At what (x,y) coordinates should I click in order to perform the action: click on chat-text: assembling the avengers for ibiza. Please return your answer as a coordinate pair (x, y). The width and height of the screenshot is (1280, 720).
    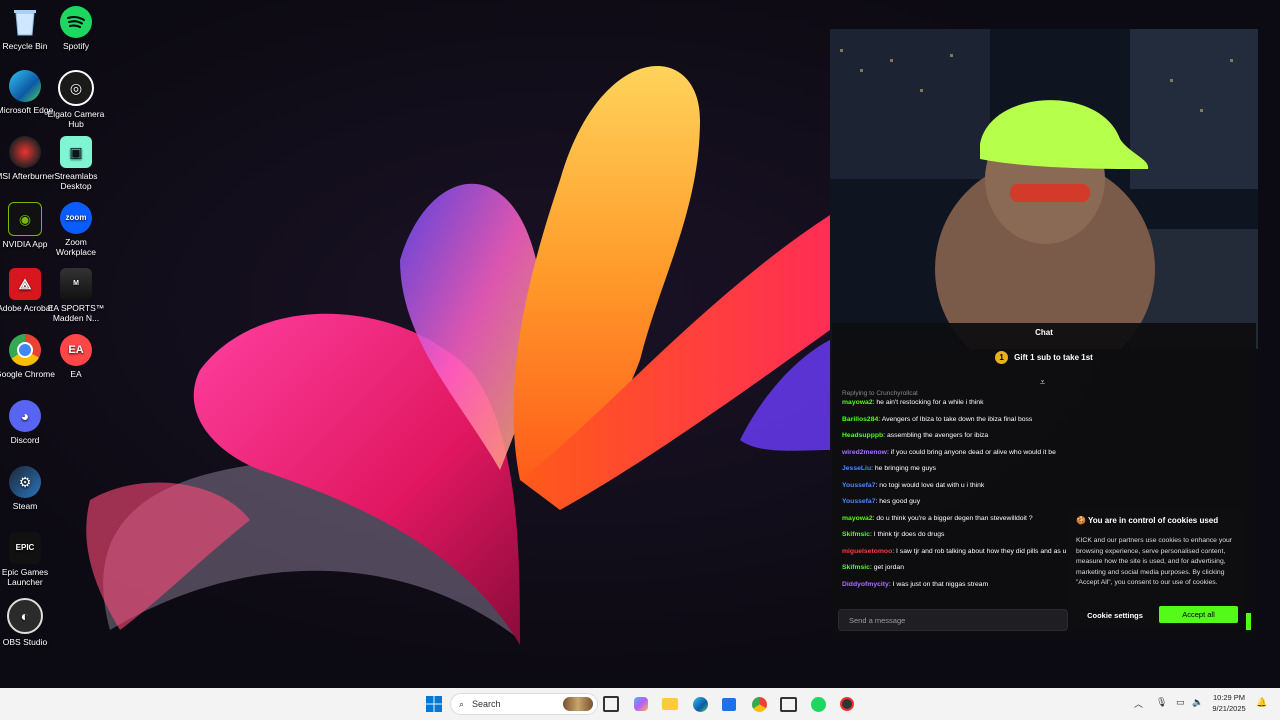
    Looking at the image, I should click on (937, 435).